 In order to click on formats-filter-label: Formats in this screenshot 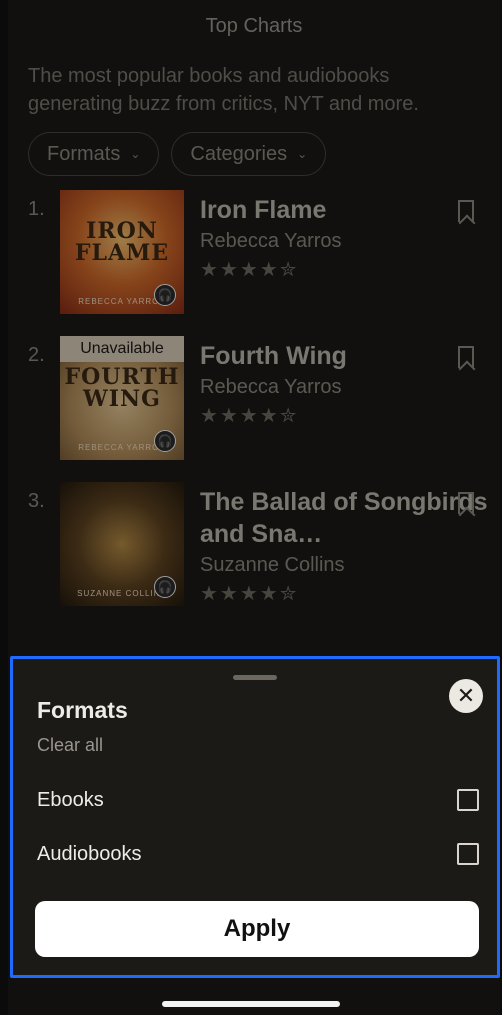, I will do `click(84, 153)`.